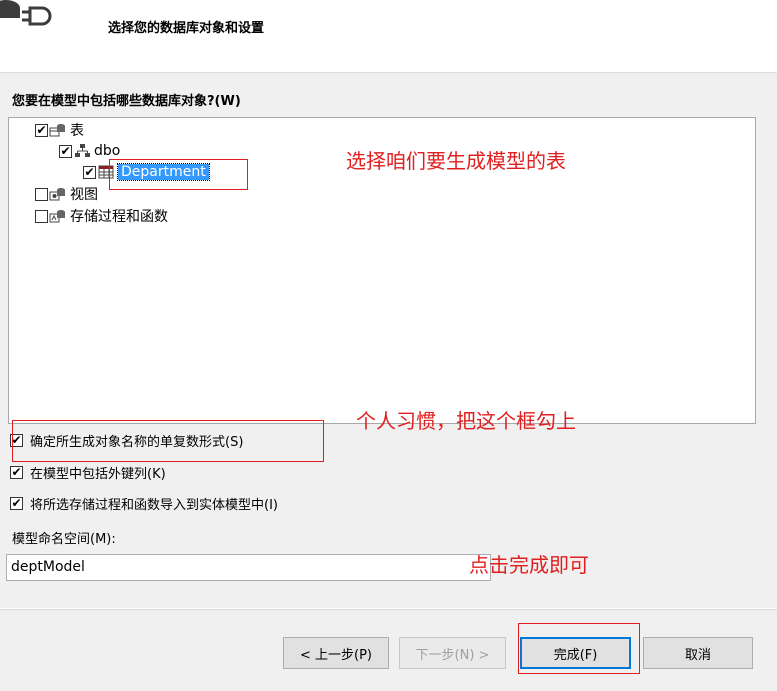 This screenshot has height=691, width=777. Describe the element at coordinates (452, 653) in the screenshot. I see `next-button: 下一步(N) >` at that location.